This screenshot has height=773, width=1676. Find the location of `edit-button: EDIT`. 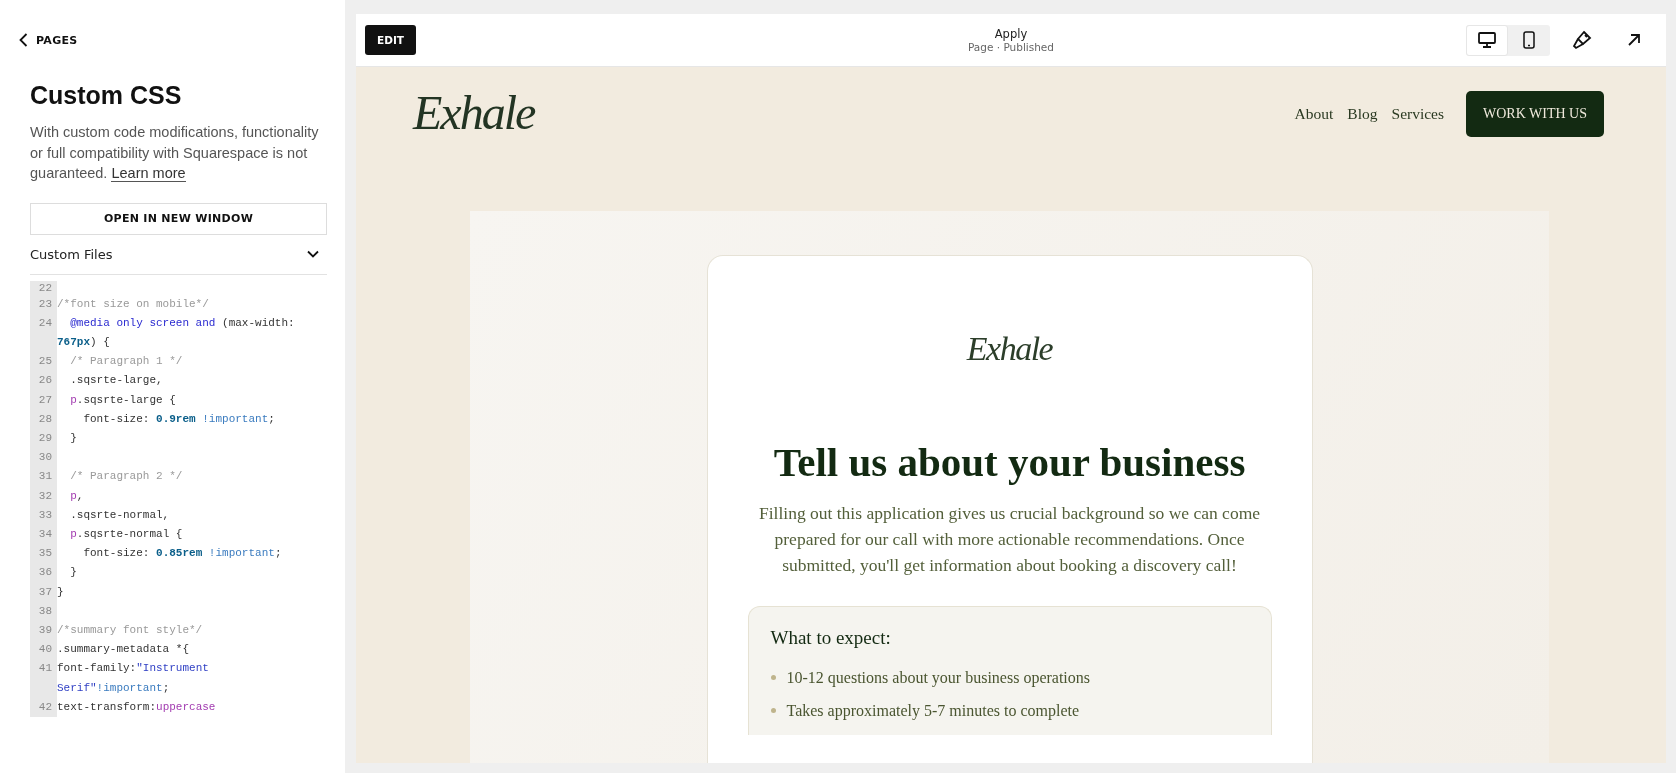

edit-button: EDIT is located at coordinates (390, 40).